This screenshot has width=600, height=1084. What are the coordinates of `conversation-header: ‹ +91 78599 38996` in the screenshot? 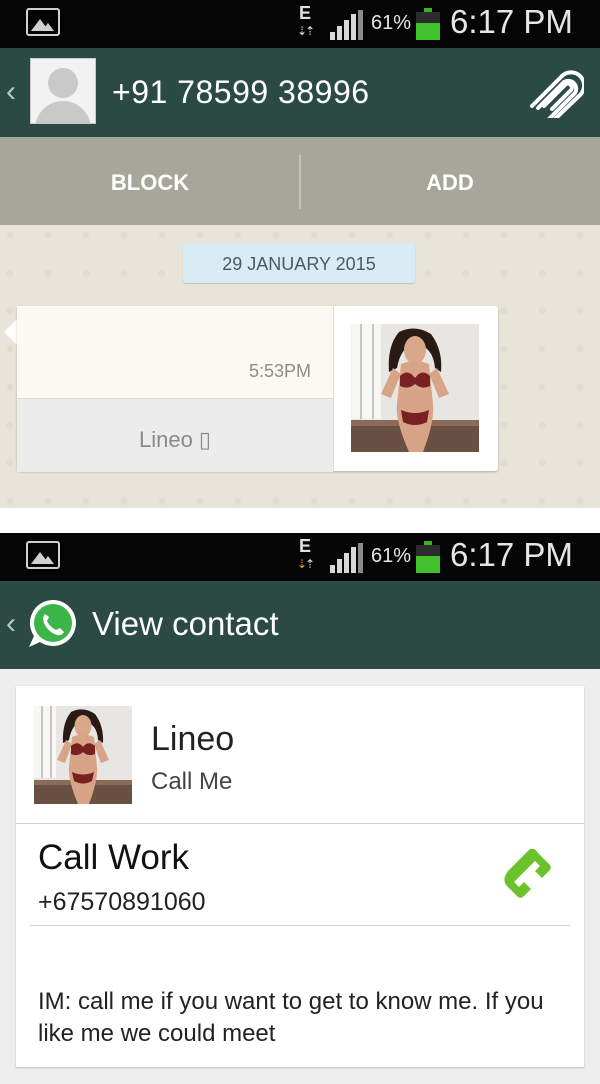 It's located at (300, 92).